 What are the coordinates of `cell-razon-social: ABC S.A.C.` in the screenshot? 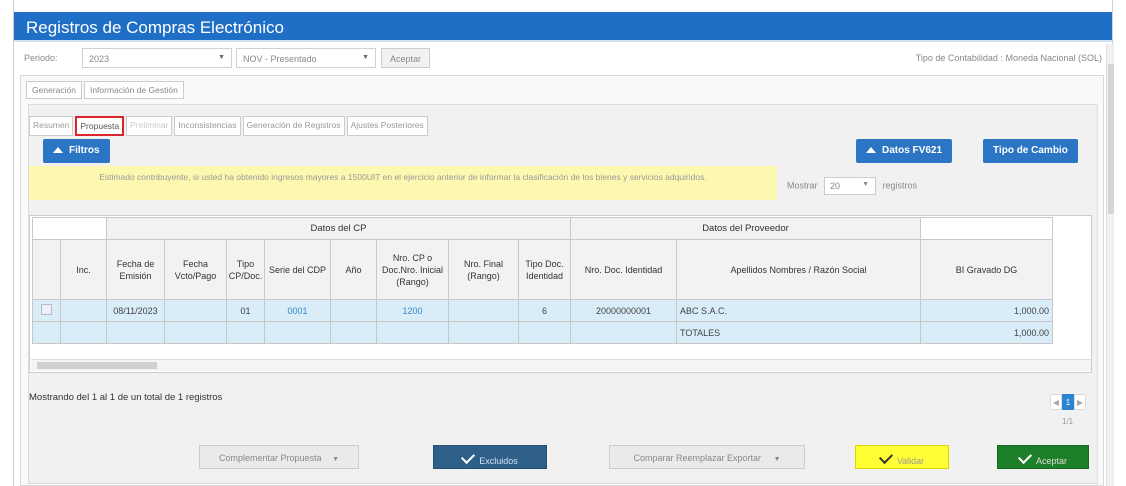 It's located at (798, 310).